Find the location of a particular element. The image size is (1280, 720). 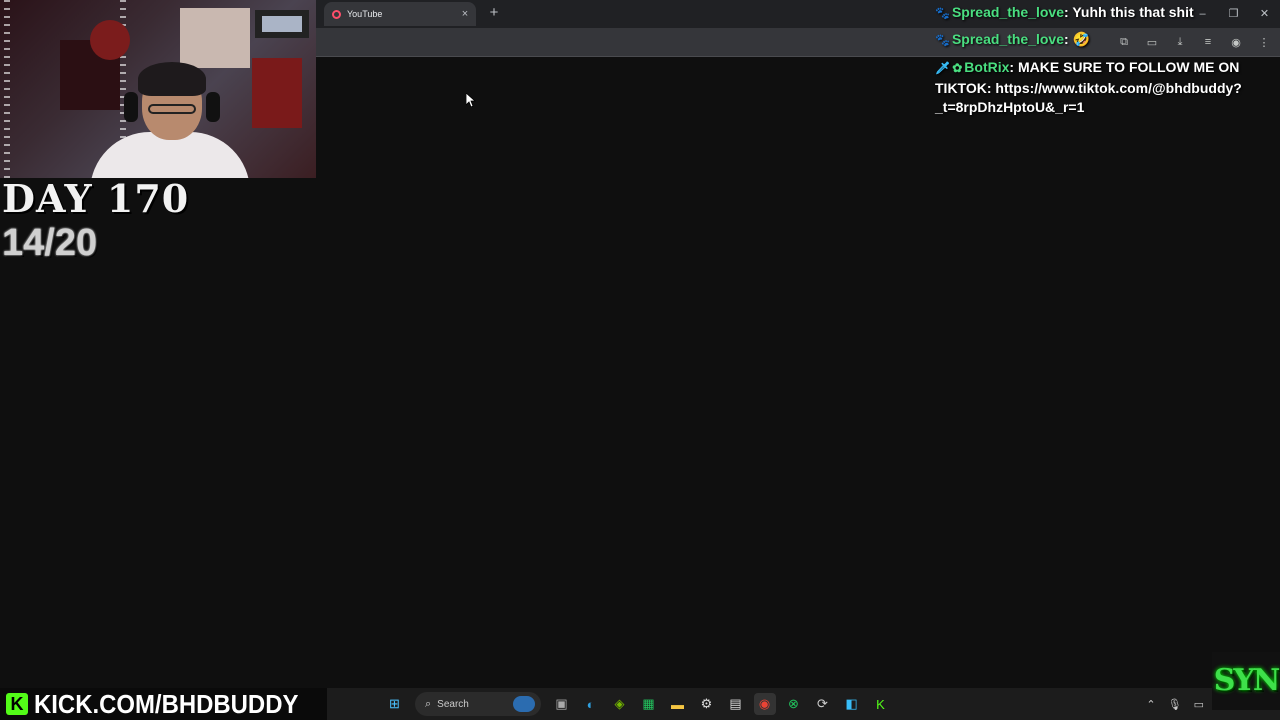

chrome-icon: ◉ is located at coordinates (764, 704).